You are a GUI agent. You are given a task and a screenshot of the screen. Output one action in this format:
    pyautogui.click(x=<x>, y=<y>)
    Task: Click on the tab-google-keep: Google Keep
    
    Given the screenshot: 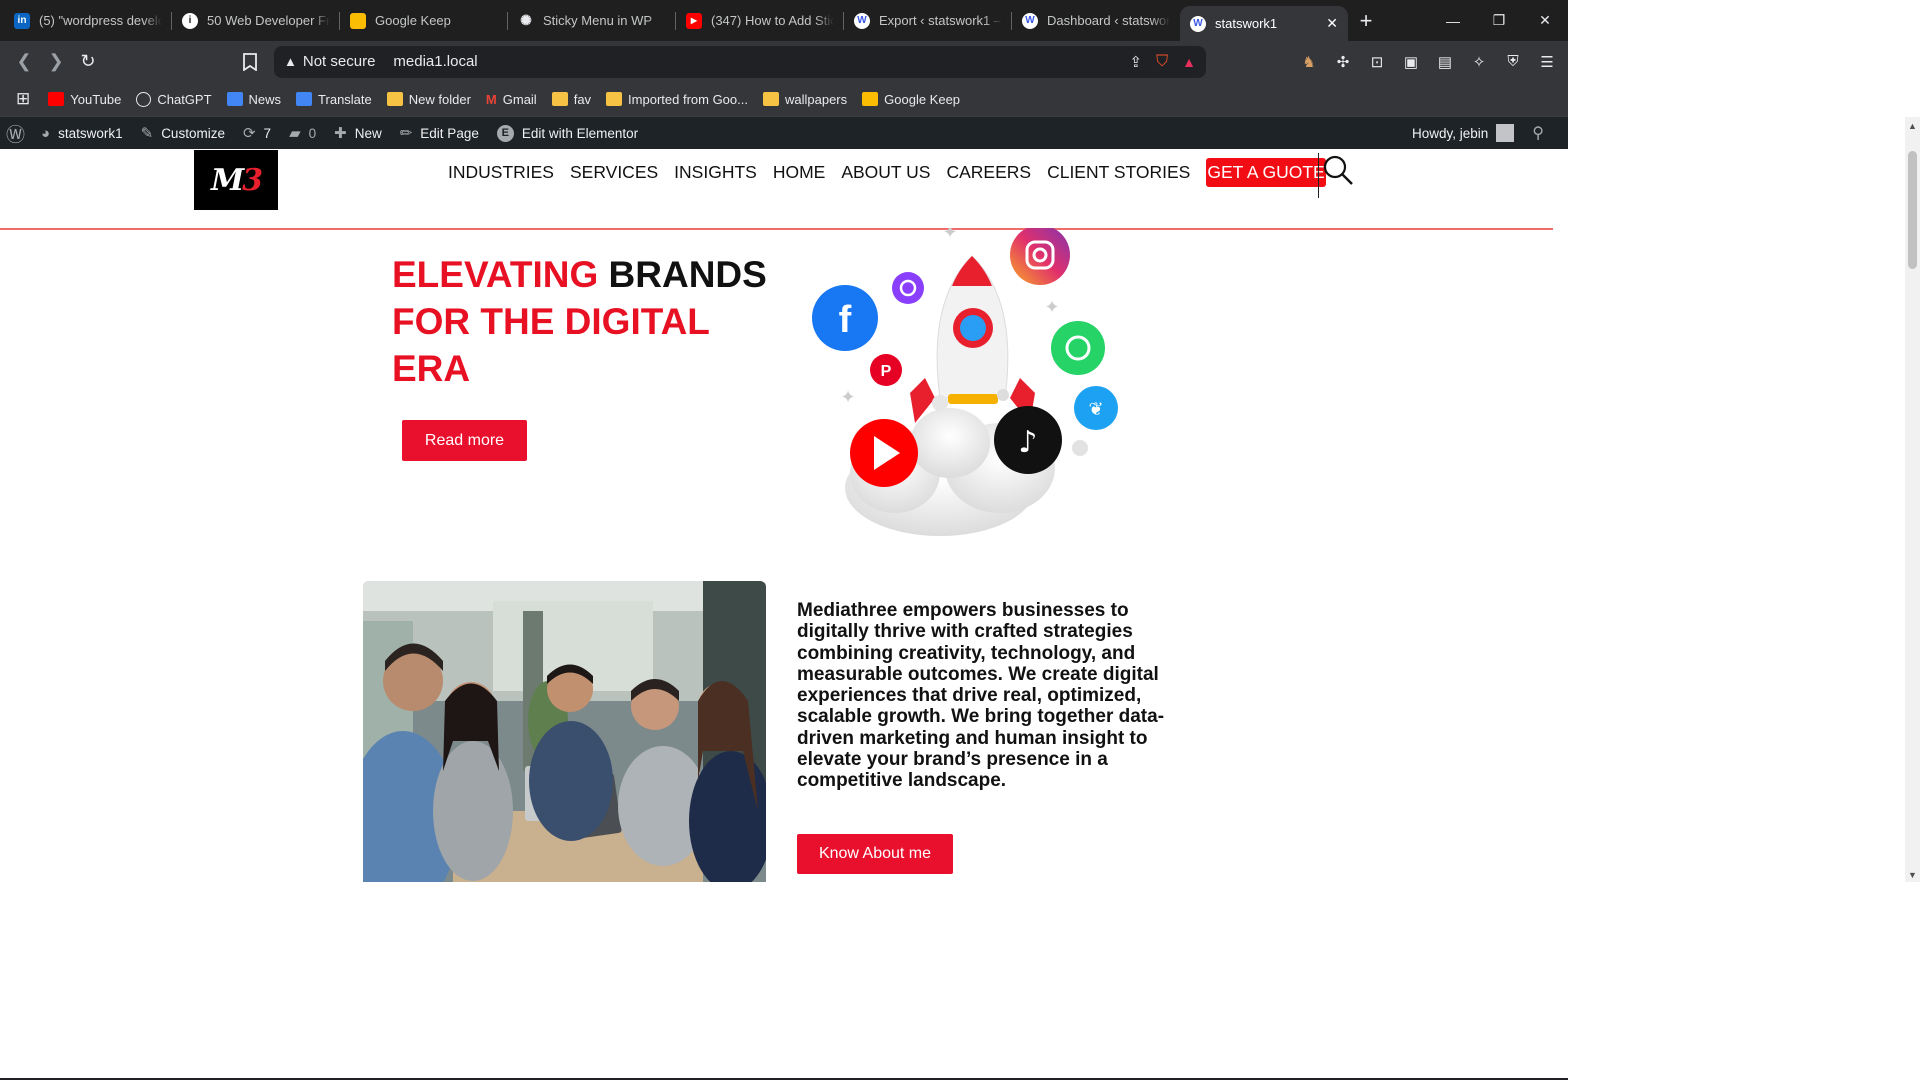 What is the action you would take?
    pyautogui.click(x=424, y=20)
    